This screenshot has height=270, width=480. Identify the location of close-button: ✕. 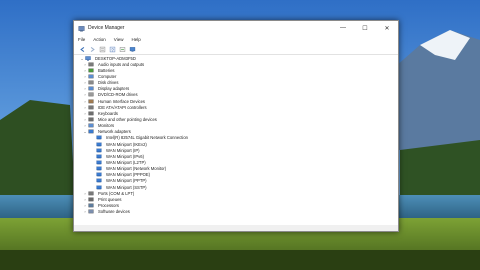
(387, 28).